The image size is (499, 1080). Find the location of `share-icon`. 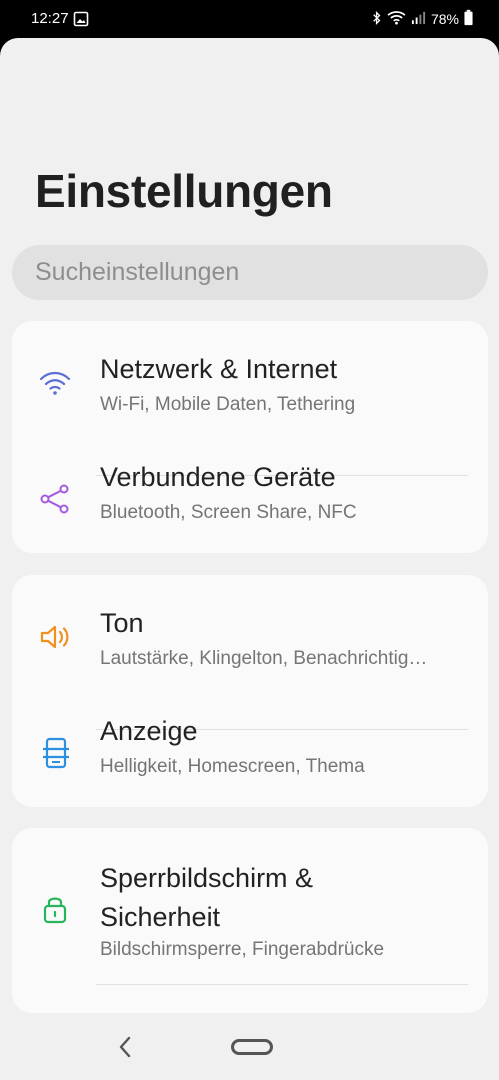

share-icon is located at coordinates (55, 499).